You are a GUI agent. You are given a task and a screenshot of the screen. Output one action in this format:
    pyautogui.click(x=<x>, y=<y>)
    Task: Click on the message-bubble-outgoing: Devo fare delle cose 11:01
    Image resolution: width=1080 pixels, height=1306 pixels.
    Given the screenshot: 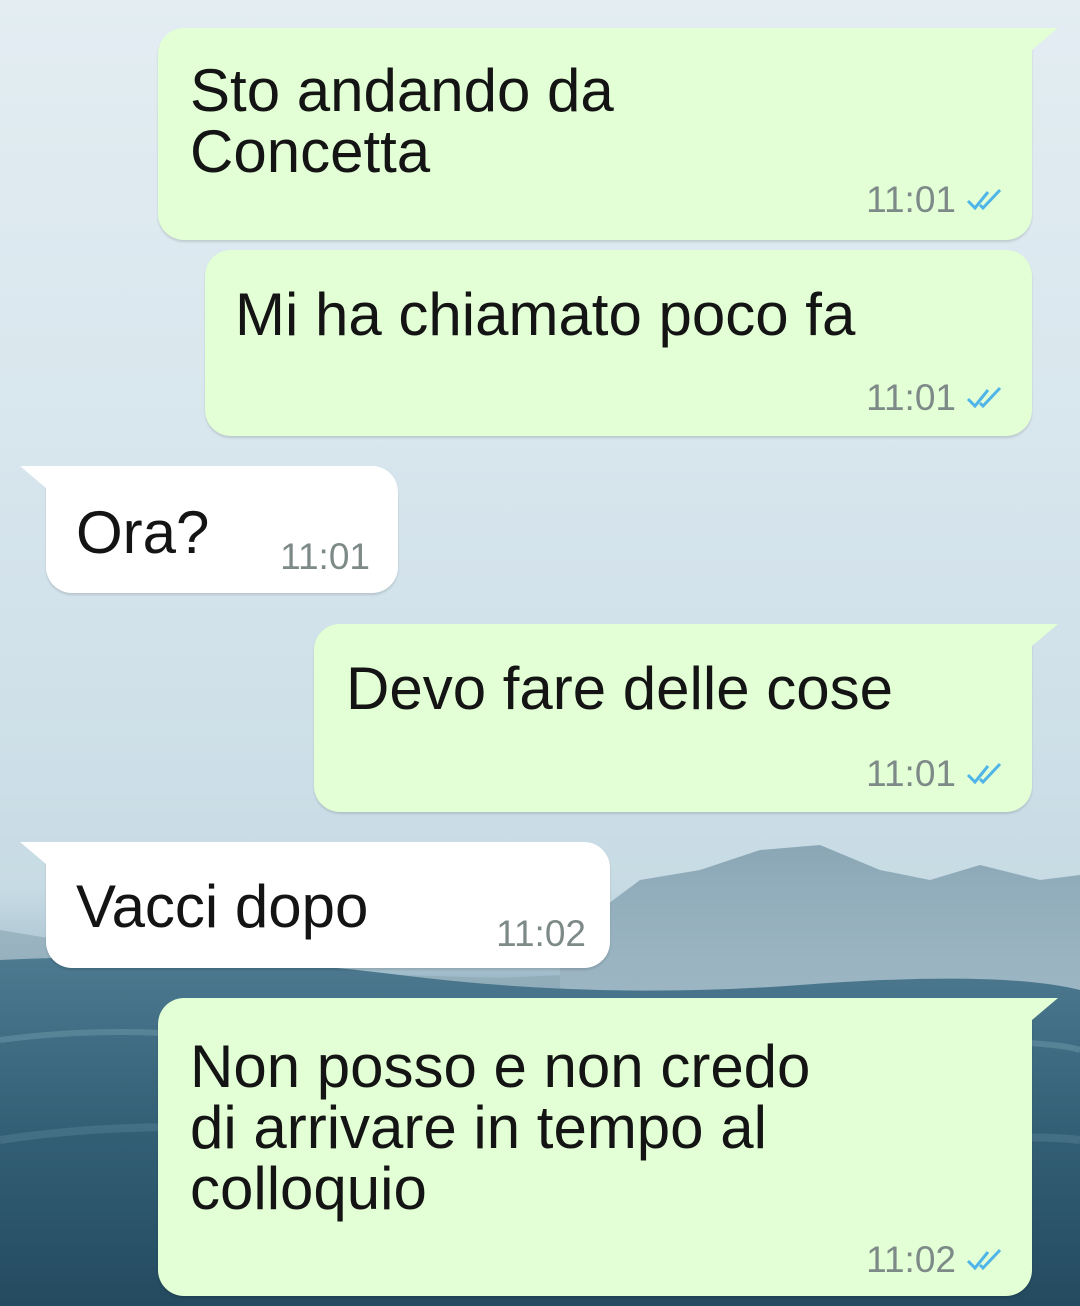 What is the action you would take?
    pyautogui.click(x=673, y=718)
    